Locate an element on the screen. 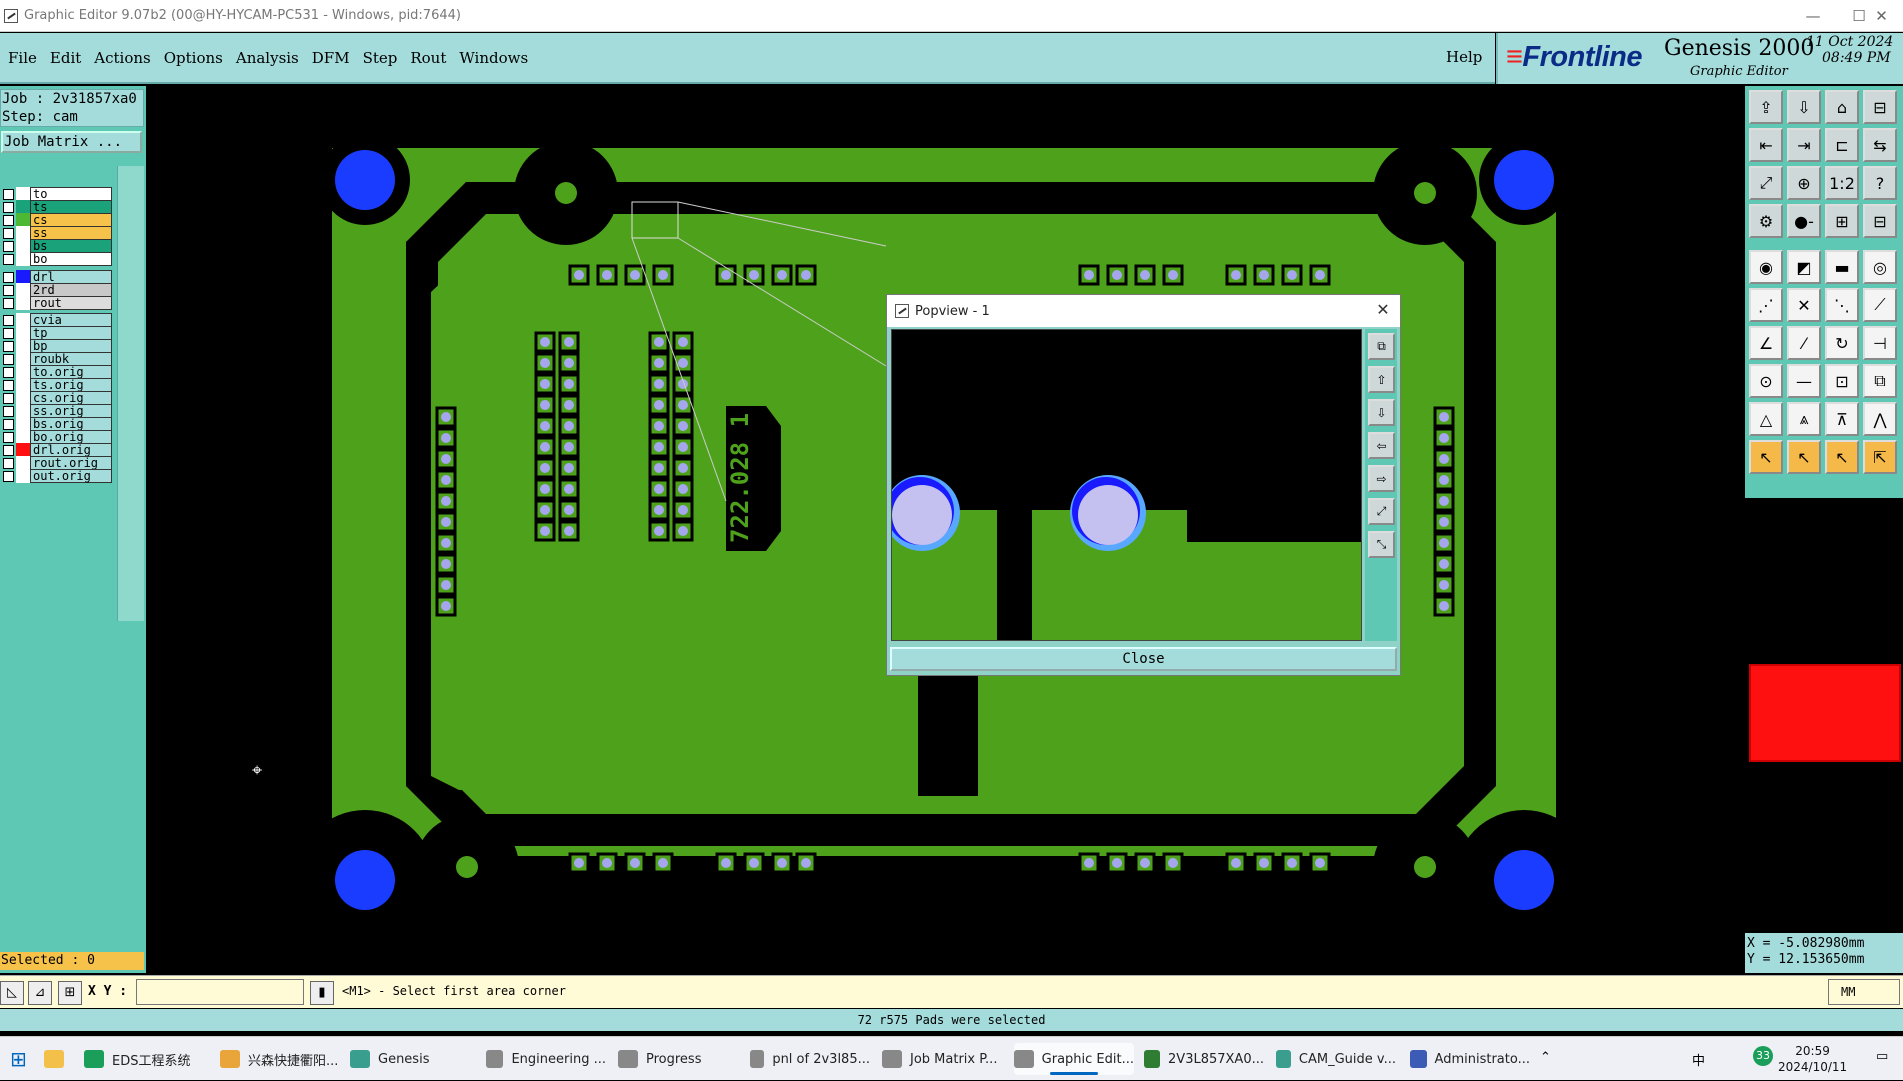  layer-row: rout.orig is located at coordinates (58, 463).